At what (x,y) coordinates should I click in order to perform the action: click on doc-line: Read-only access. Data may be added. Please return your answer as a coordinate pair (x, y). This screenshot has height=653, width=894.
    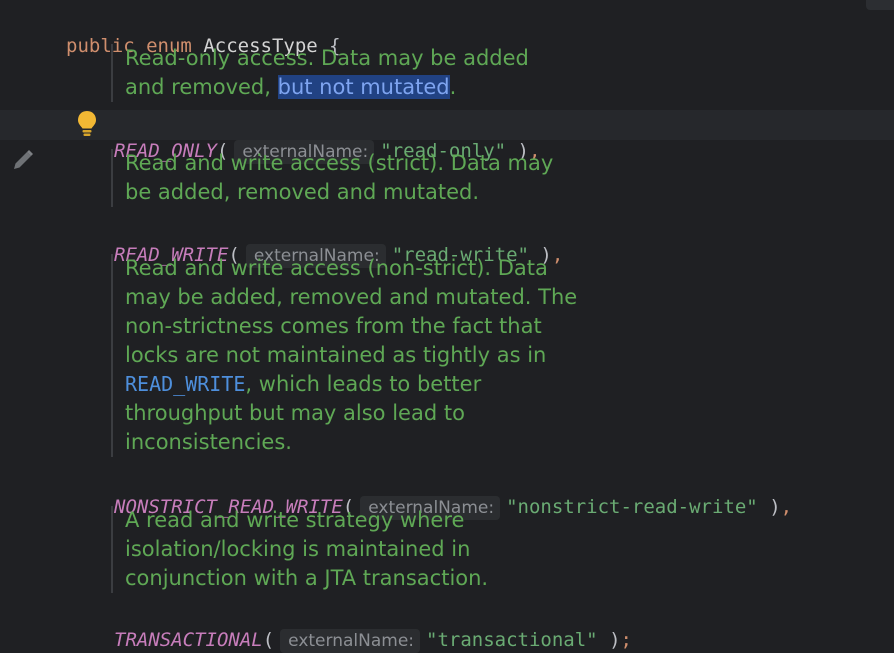
    Looking at the image, I should click on (327, 58).